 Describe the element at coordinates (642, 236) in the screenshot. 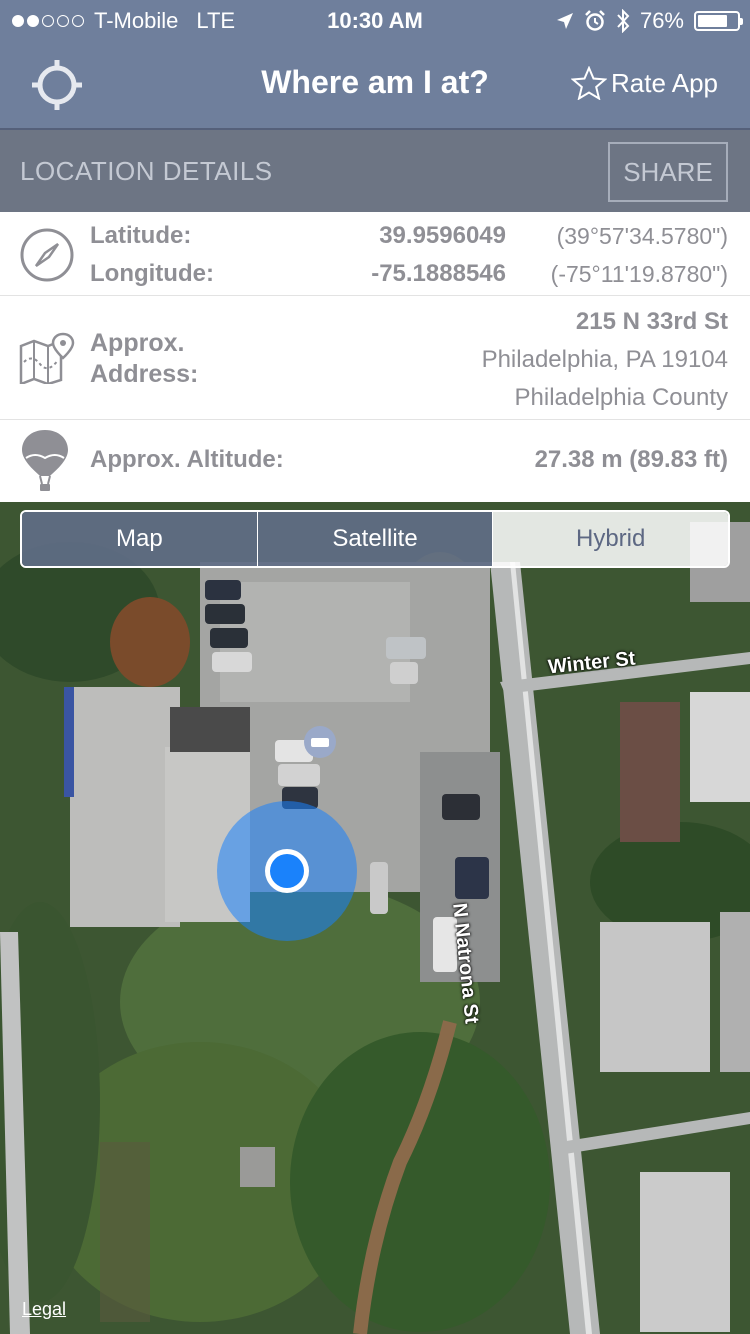

I see `latitude-dms: (39°57'34.5780")` at that location.